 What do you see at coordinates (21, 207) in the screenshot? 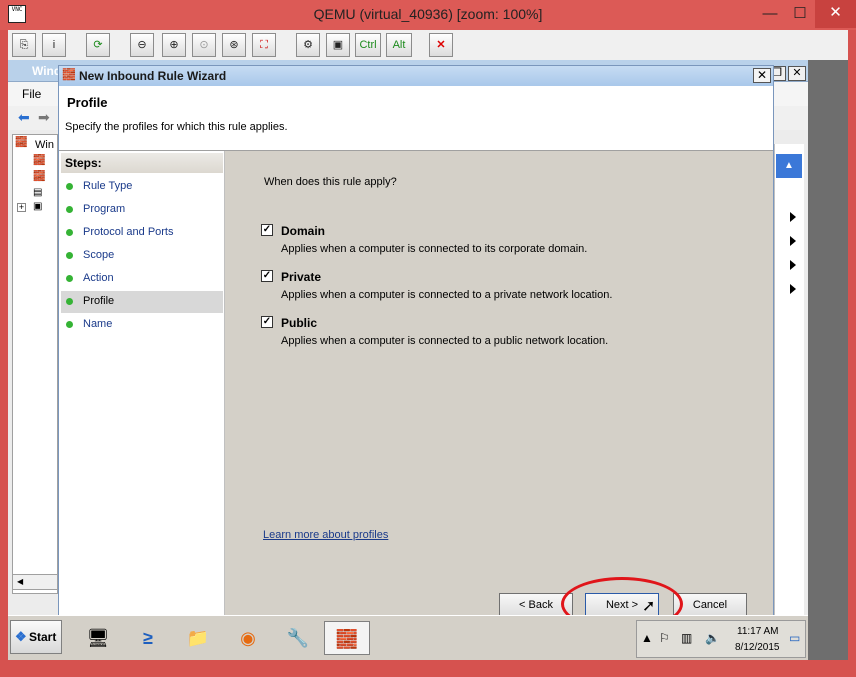
I see `tree-expand-icon: +` at bounding box center [21, 207].